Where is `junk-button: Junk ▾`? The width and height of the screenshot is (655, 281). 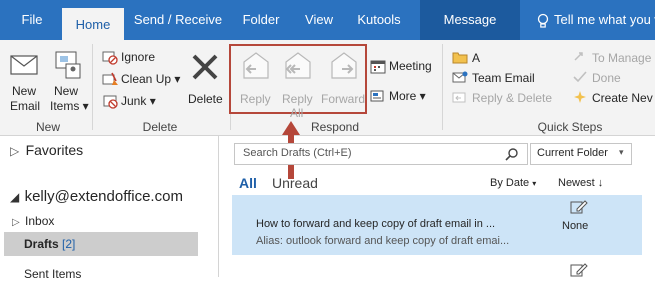
junk-button: Junk ▾ is located at coordinates (135, 101).